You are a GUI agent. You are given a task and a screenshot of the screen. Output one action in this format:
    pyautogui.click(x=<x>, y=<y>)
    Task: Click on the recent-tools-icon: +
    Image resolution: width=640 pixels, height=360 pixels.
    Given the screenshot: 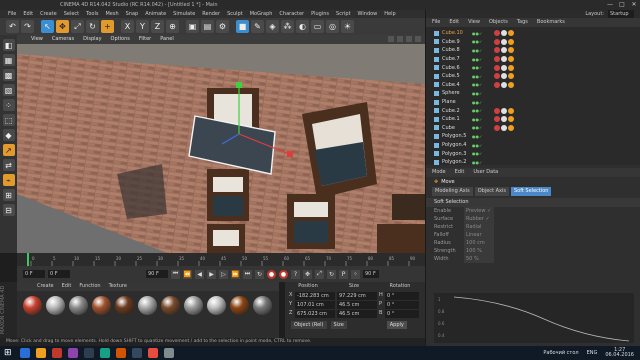 What is the action you would take?
    pyautogui.click(x=107, y=26)
    